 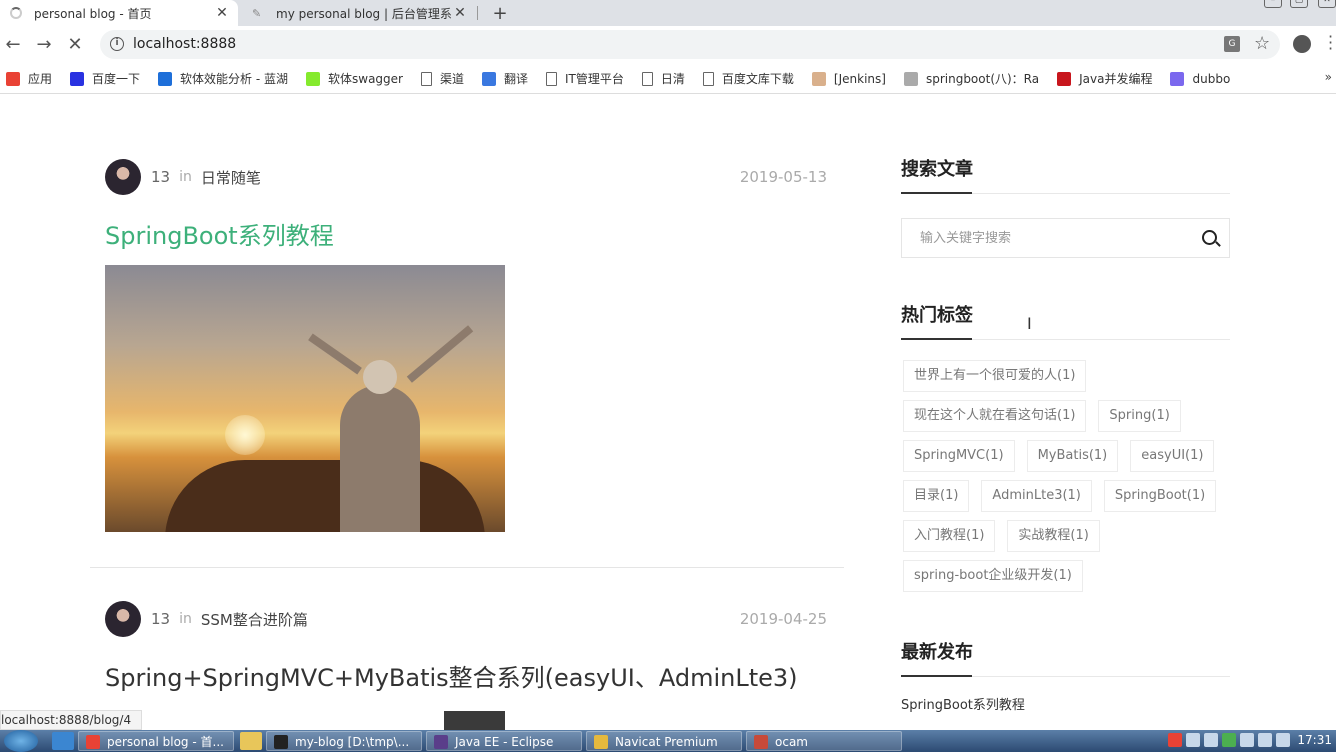 I want to click on new-tab-button: +, so click(x=500, y=13).